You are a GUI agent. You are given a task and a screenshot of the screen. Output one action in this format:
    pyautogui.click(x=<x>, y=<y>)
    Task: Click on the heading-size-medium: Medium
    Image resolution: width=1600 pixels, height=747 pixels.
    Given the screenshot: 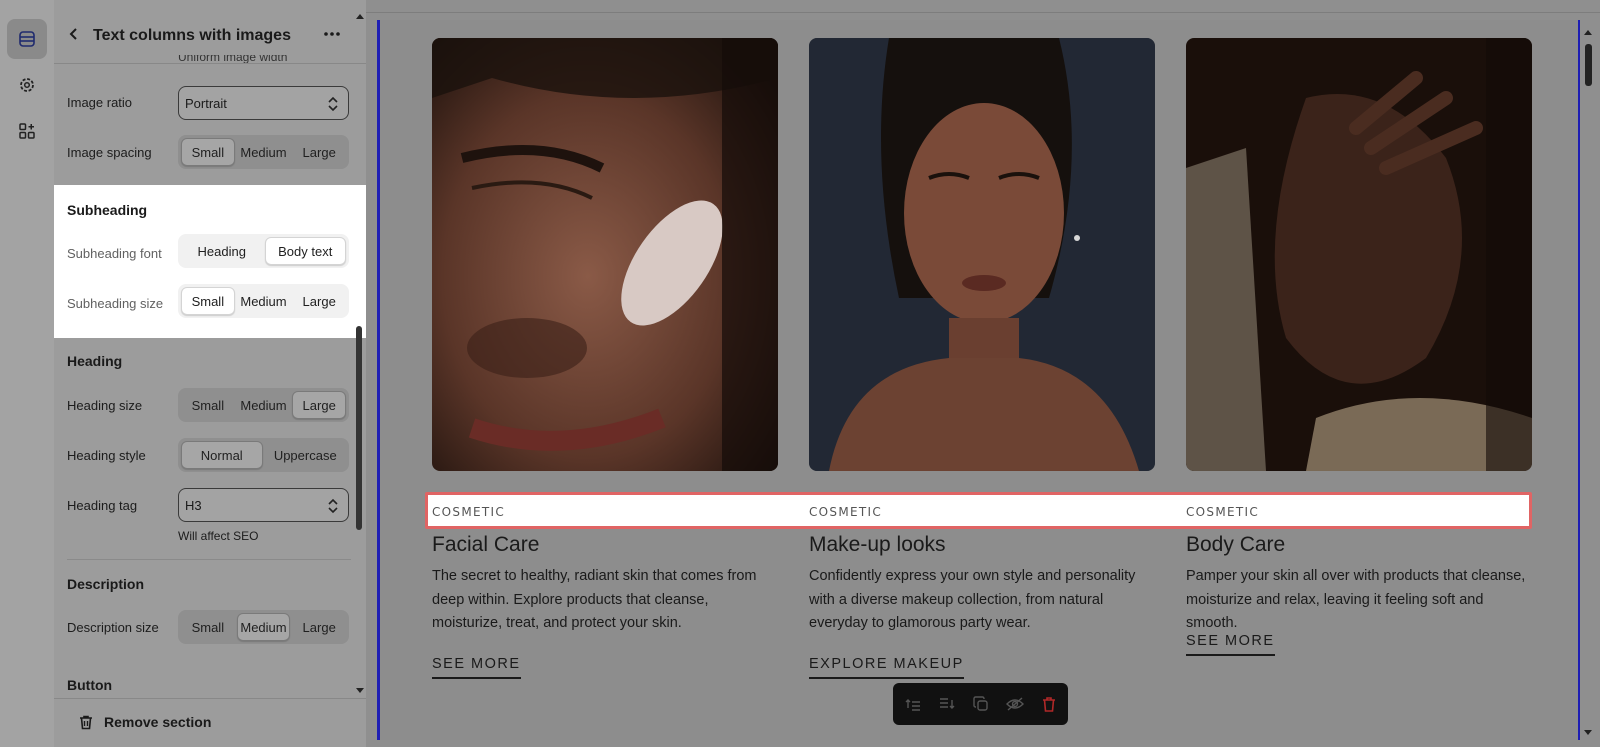 What is the action you would take?
    pyautogui.click(x=264, y=405)
    